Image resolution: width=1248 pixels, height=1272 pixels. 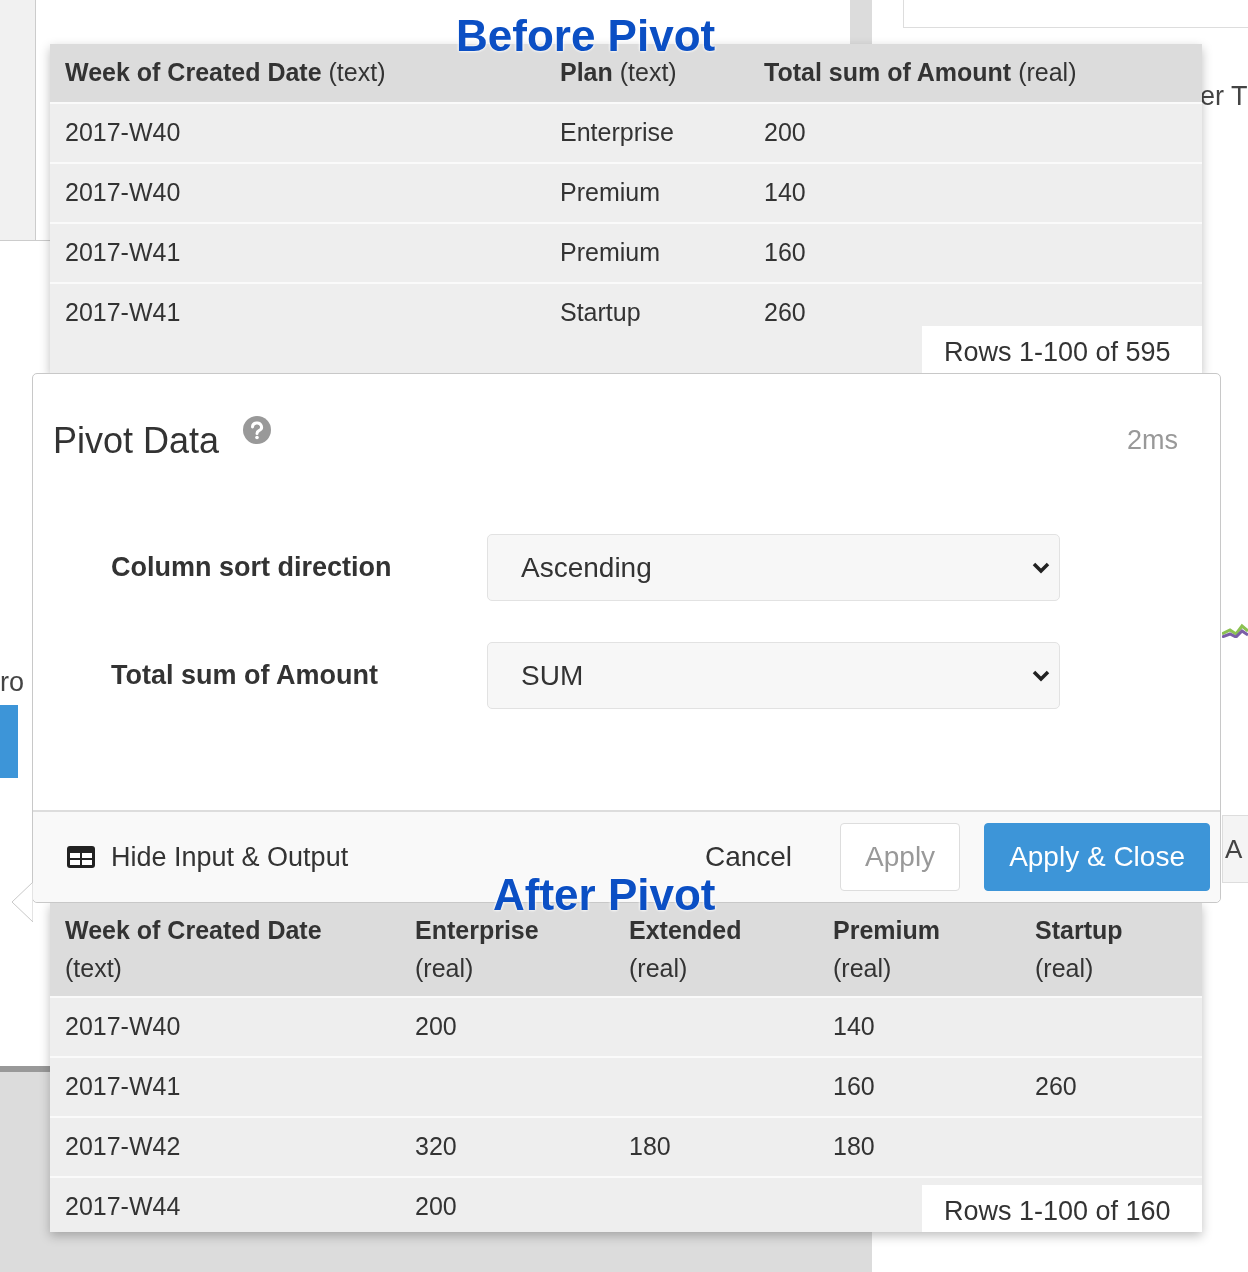 I want to click on select-field: Ascending, so click(x=773, y=567).